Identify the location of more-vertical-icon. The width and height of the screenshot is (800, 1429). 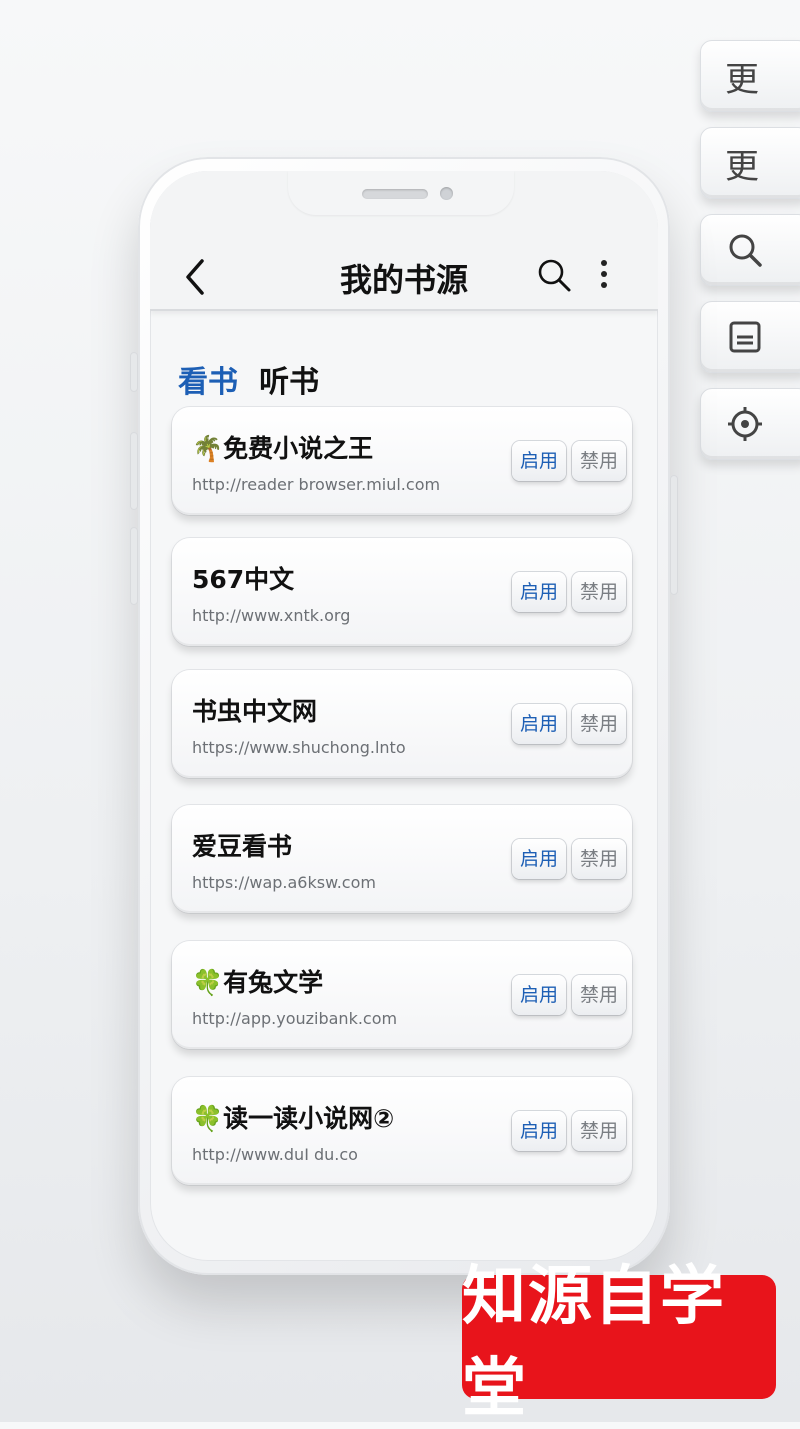
(604, 275).